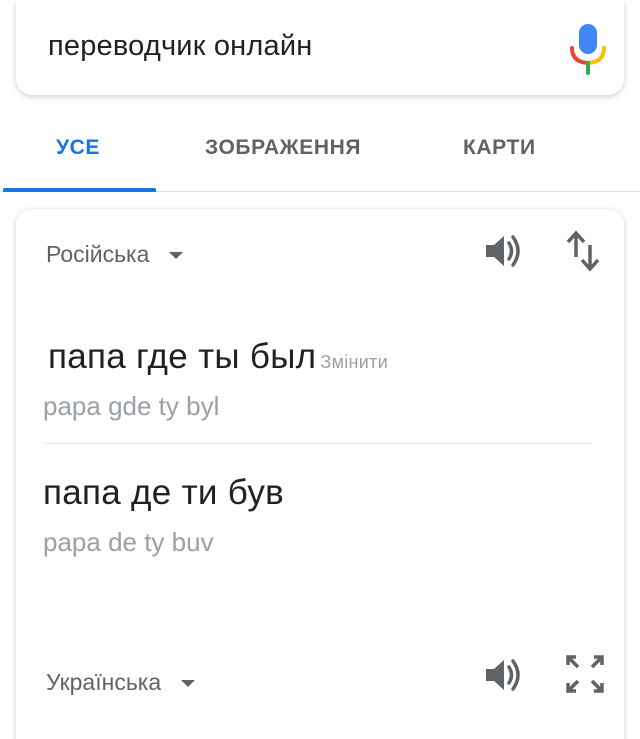 Image resolution: width=640 pixels, height=739 pixels. Describe the element at coordinates (180, 46) in the screenshot. I see `search-query: переводчик онлайн` at that location.